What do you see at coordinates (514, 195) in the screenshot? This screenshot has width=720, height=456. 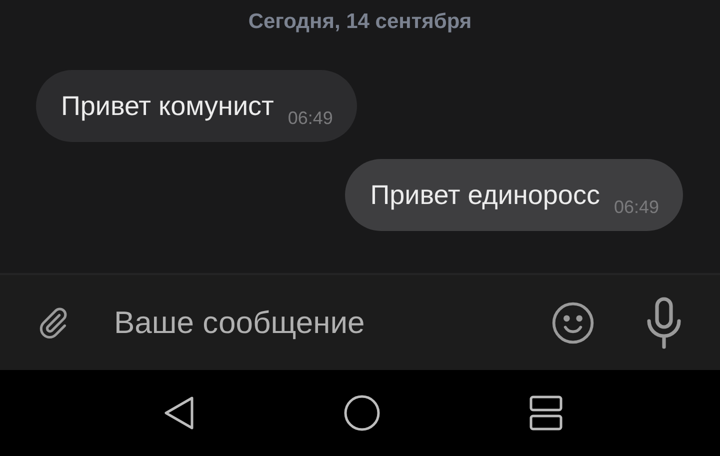 I see `message-bubble: Привет единоросс 06:49` at bounding box center [514, 195].